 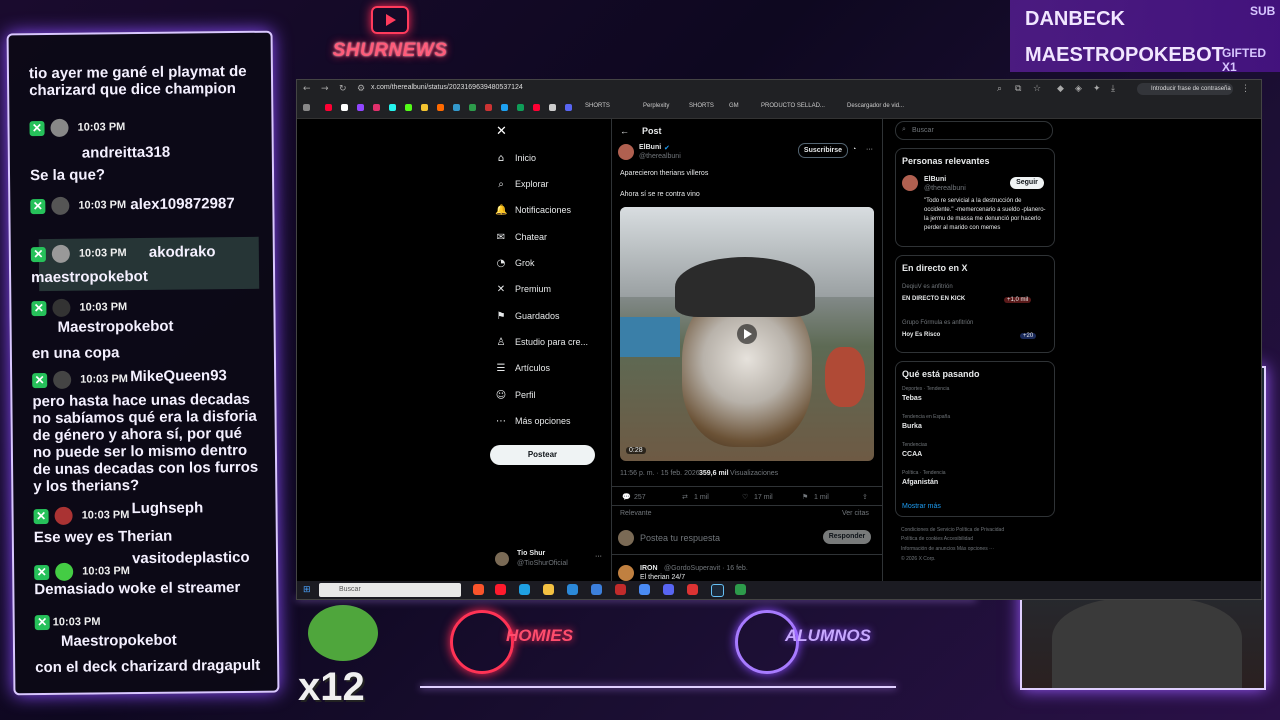 I want to click on search-box: ⌕ Buscar, so click(x=974, y=130).